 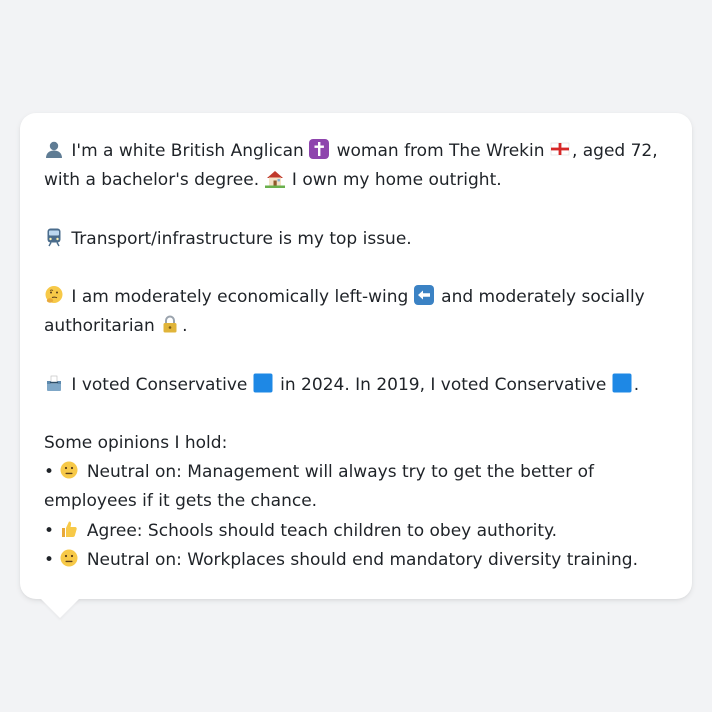 I want to click on ideology-text-c: ., so click(x=185, y=326).